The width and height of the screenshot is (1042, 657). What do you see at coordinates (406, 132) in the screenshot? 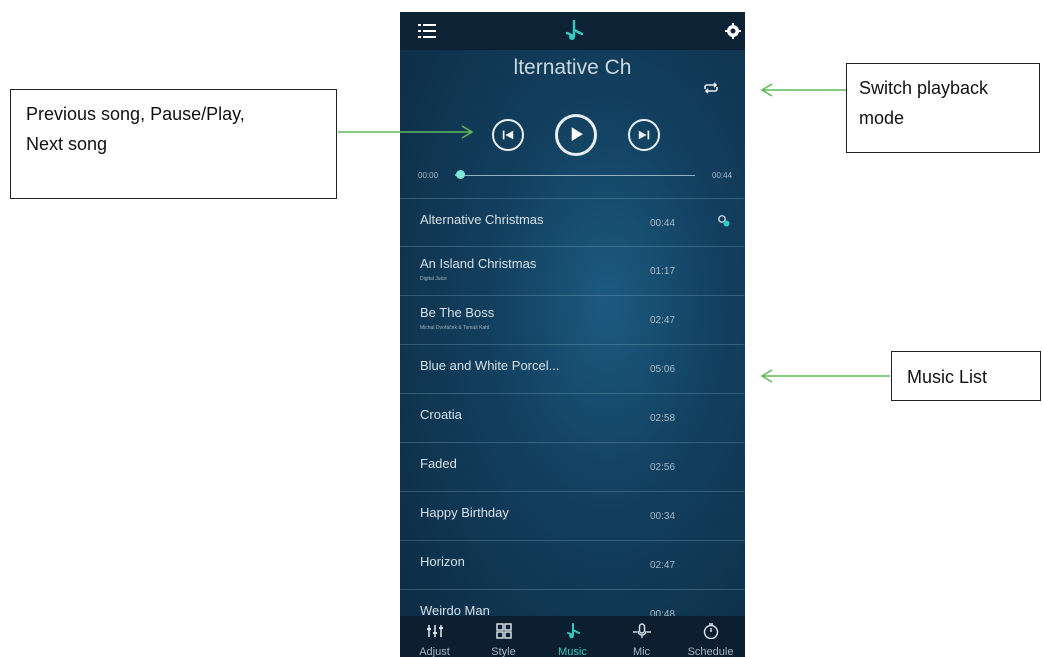
I see `controls-arrow` at bounding box center [406, 132].